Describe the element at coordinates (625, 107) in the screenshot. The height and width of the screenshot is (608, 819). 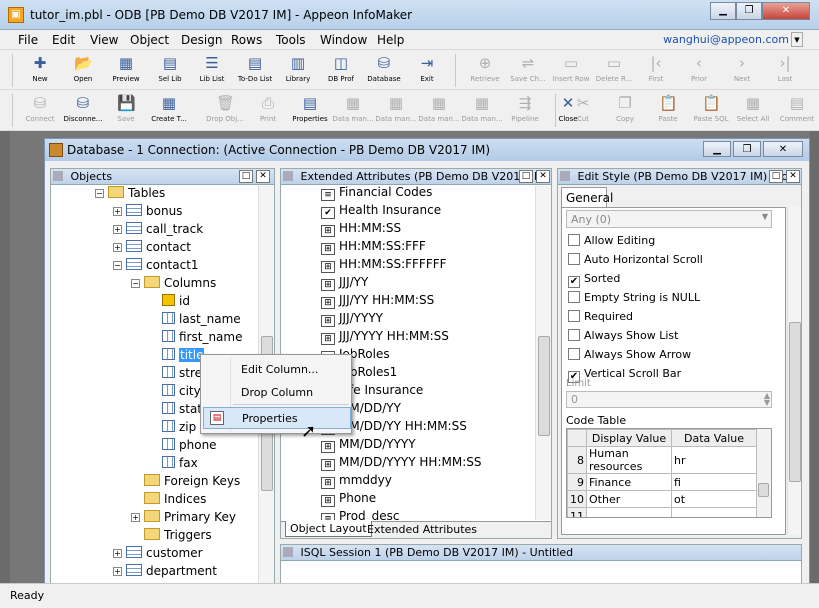
I see `copy-button: ❐ Copy` at that location.